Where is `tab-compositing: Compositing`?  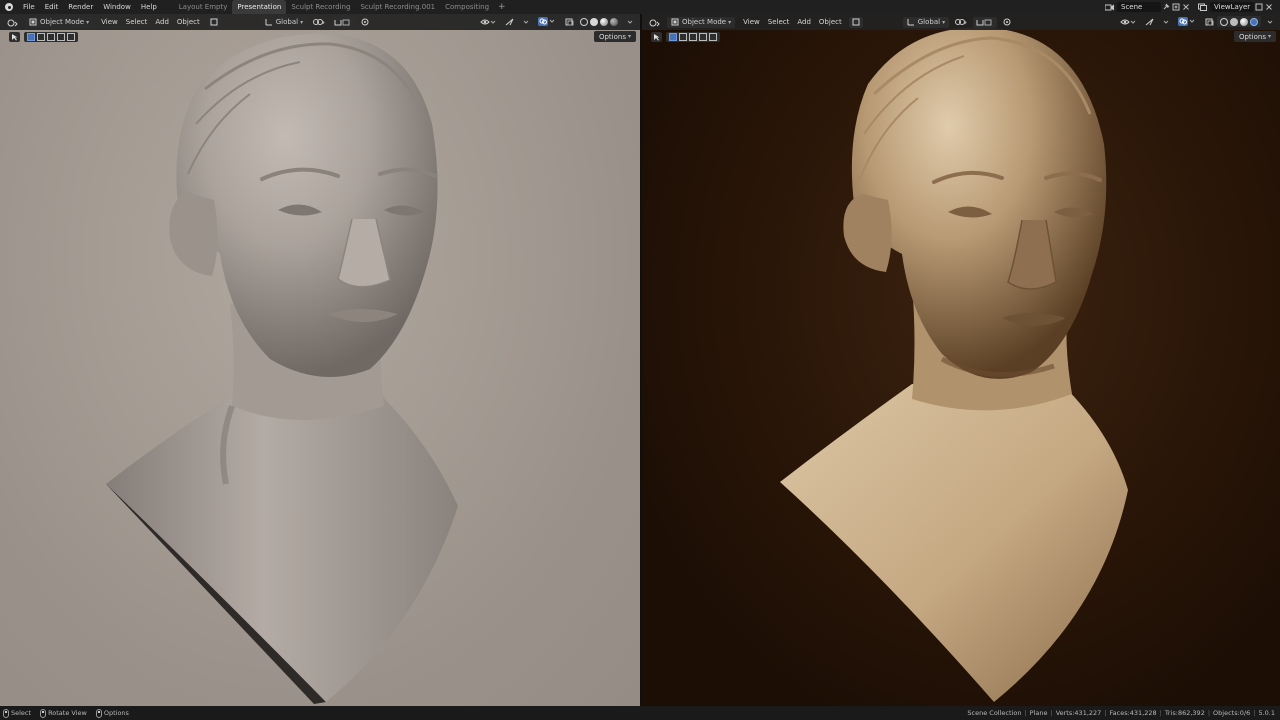 tab-compositing: Compositing is located at coordinates (467, 7).